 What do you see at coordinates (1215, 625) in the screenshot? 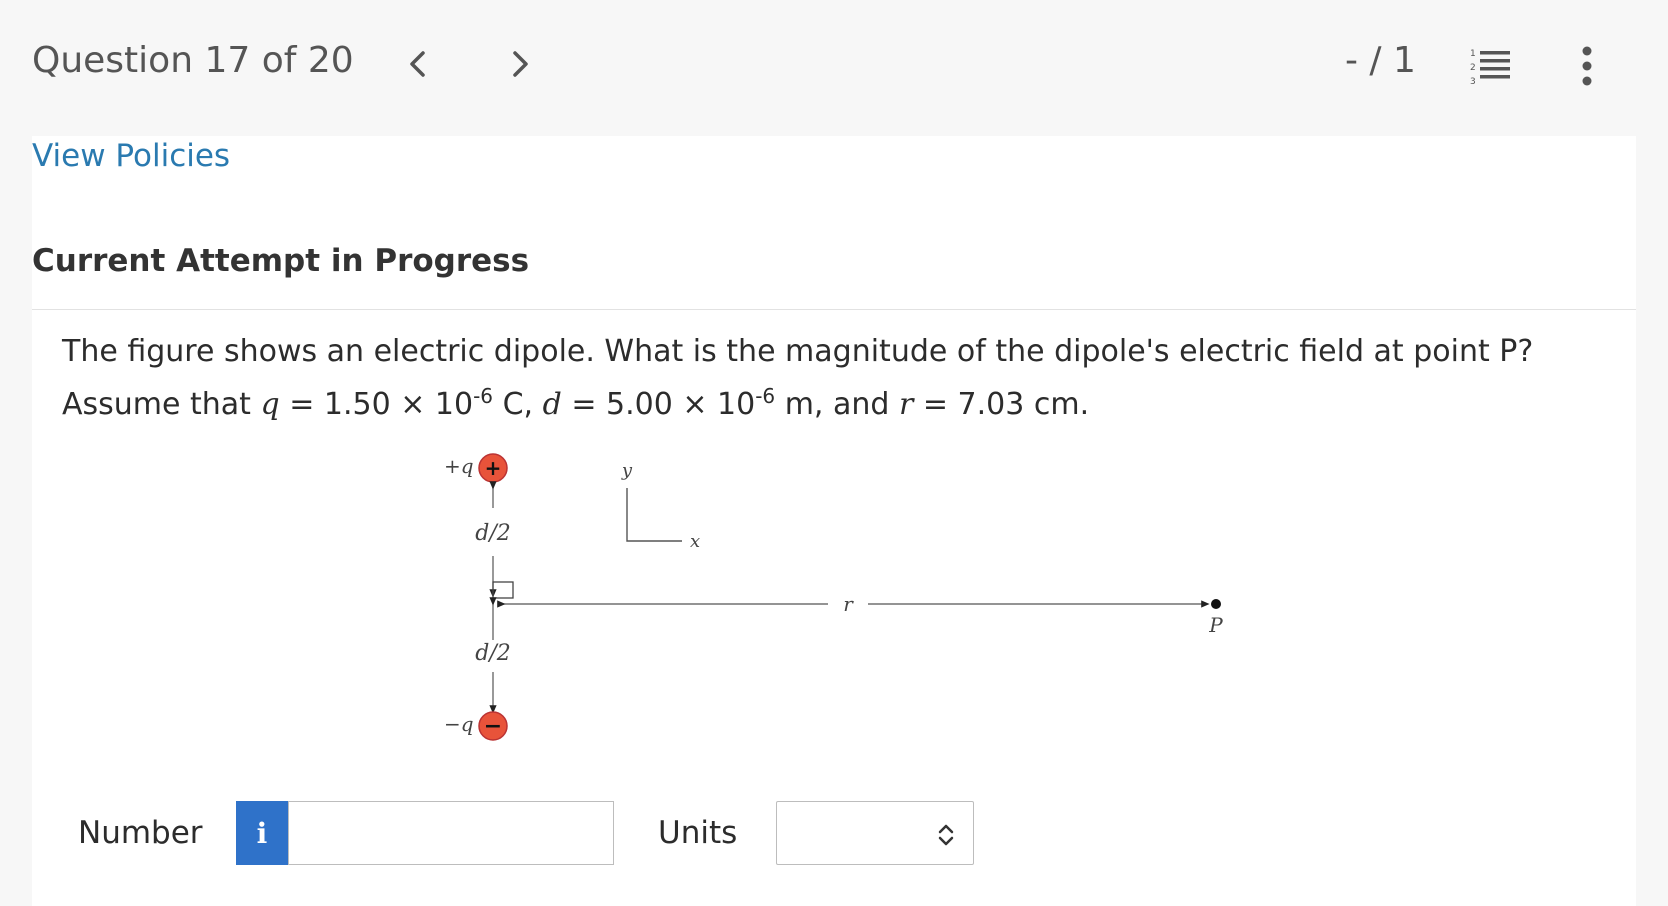
I see `p-label: P` at bounding box center [1215, 625].